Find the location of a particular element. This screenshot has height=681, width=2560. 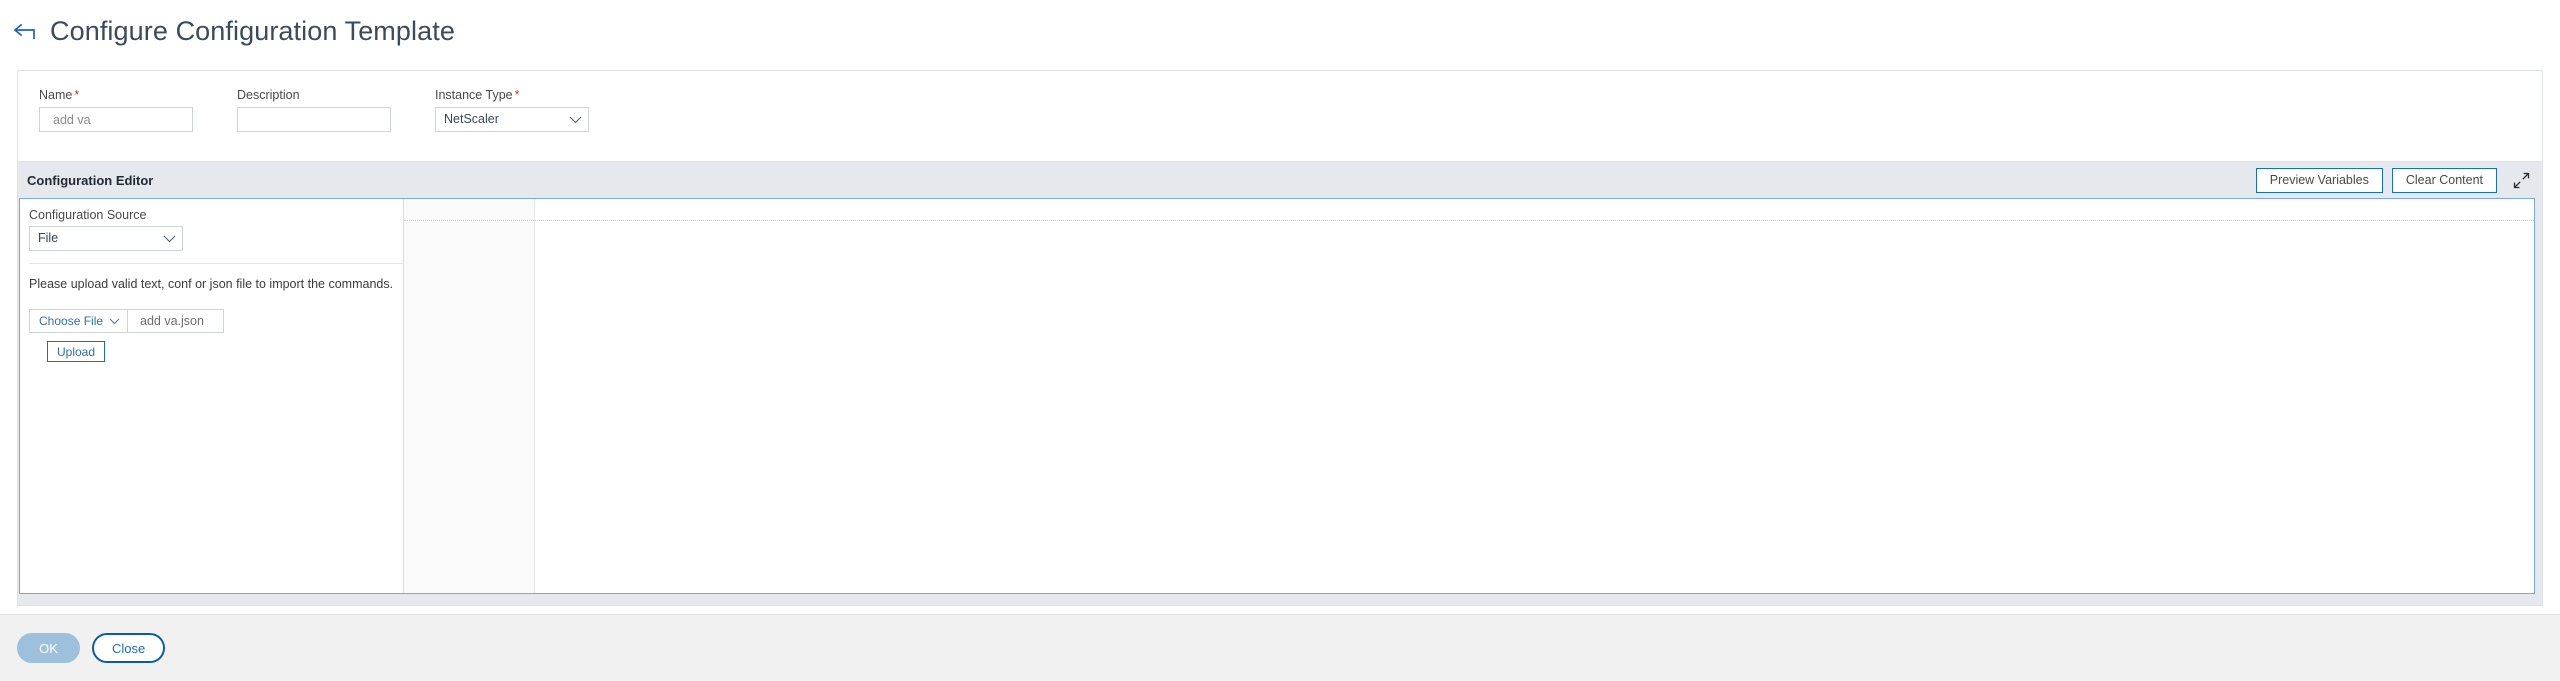

upload-button: Upload is located at coordinates (76, 351).